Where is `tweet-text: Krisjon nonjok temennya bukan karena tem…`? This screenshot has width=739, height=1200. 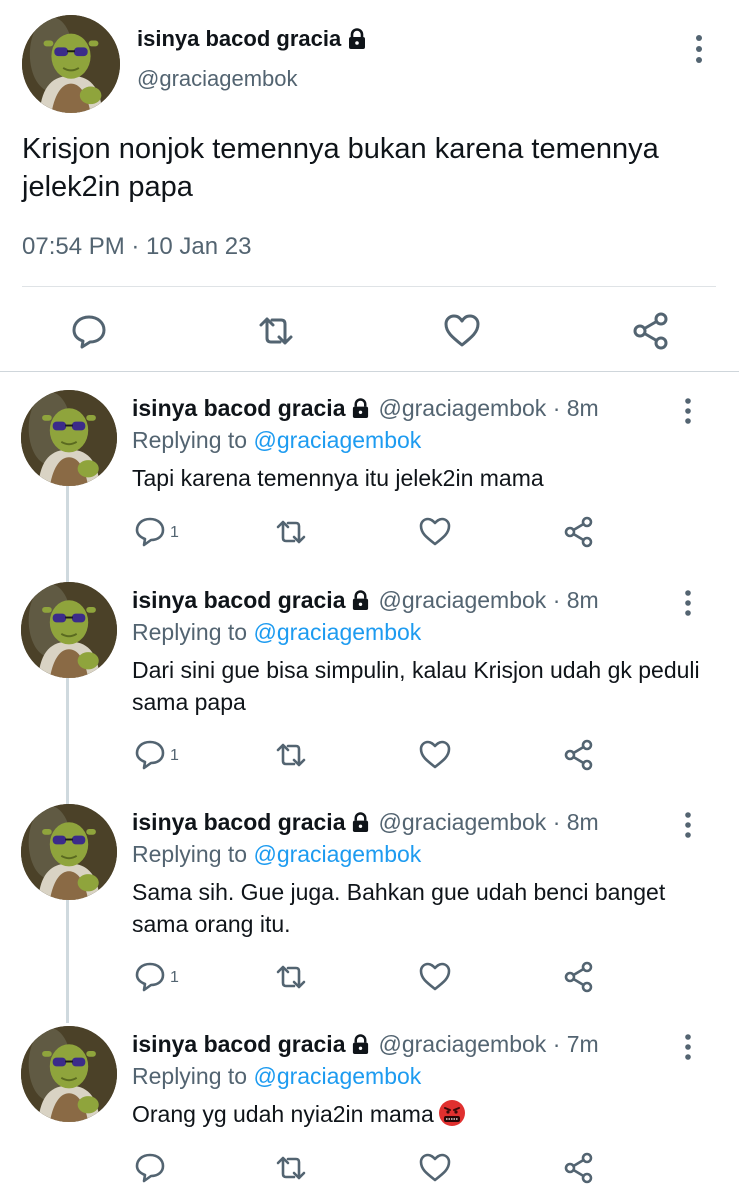
tweet-text: Krisjon nonjok temennya bukan karena tem… is located at coordinates (340, 168).